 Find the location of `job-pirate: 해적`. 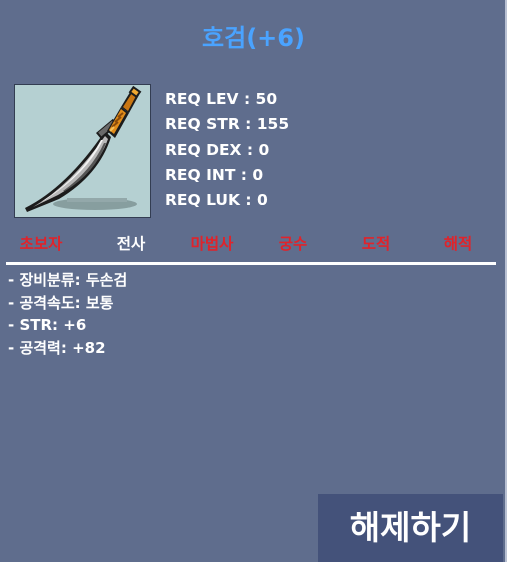

job-pirate: 해적 is located at coordinates (458, 244).